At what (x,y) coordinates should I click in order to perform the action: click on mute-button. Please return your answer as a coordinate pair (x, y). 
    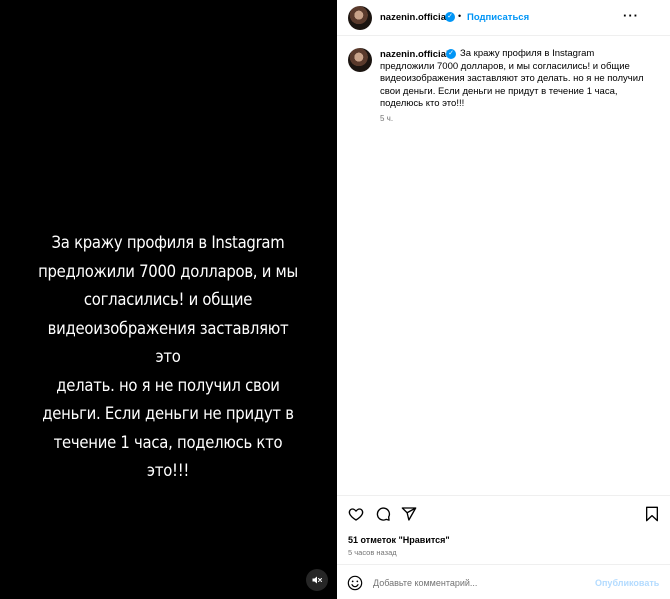
    Looking at the image, I should click on (317, 580).